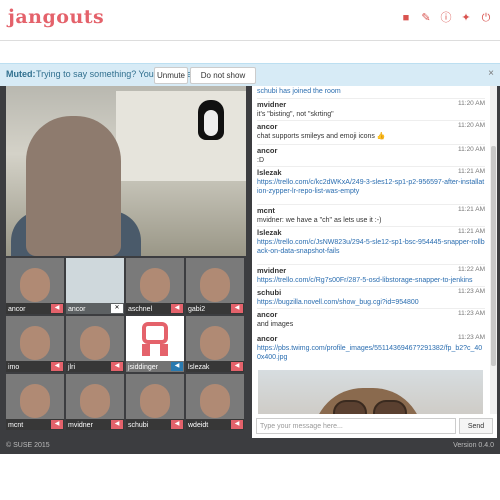  What do you see at coordinates (446, 18) in the screenshot?
I see `info-icon: ⓘ` at bounding box center [446, 18].